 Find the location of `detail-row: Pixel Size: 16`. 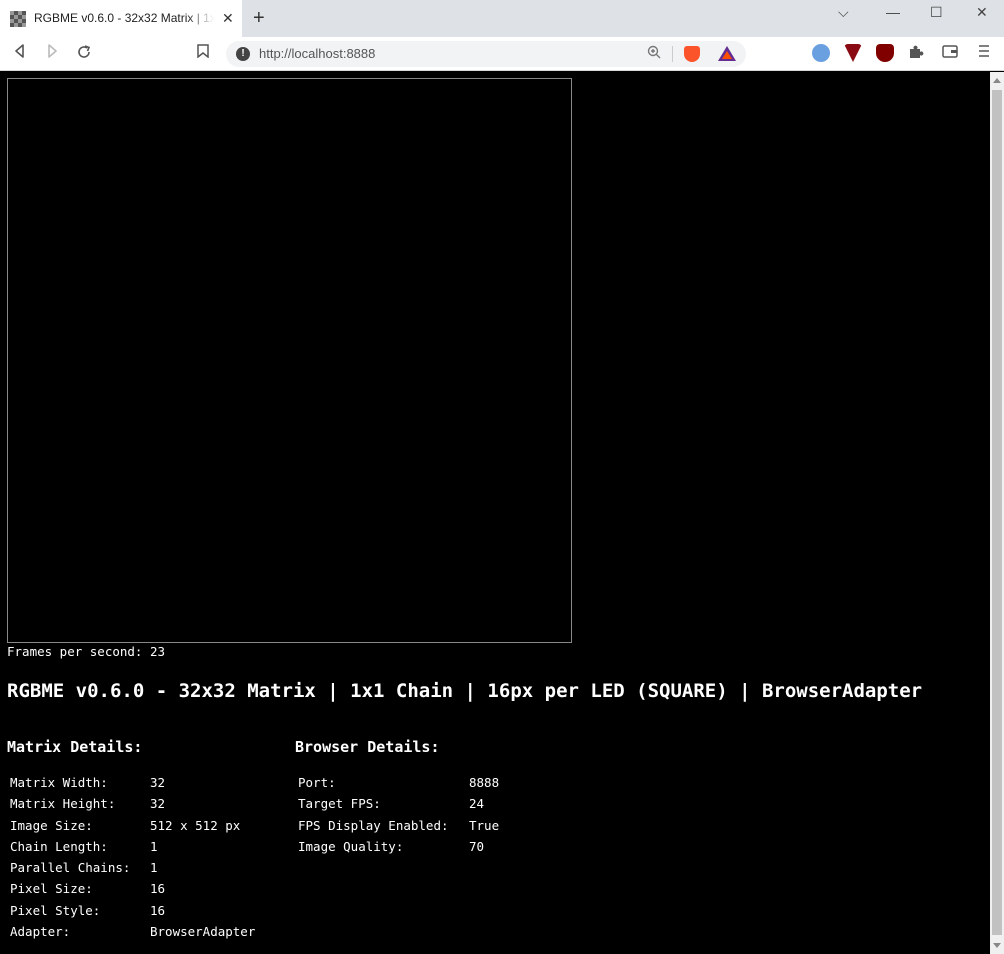

detail-row: Pixel Size: 16 is located at coordinates (132, 891).